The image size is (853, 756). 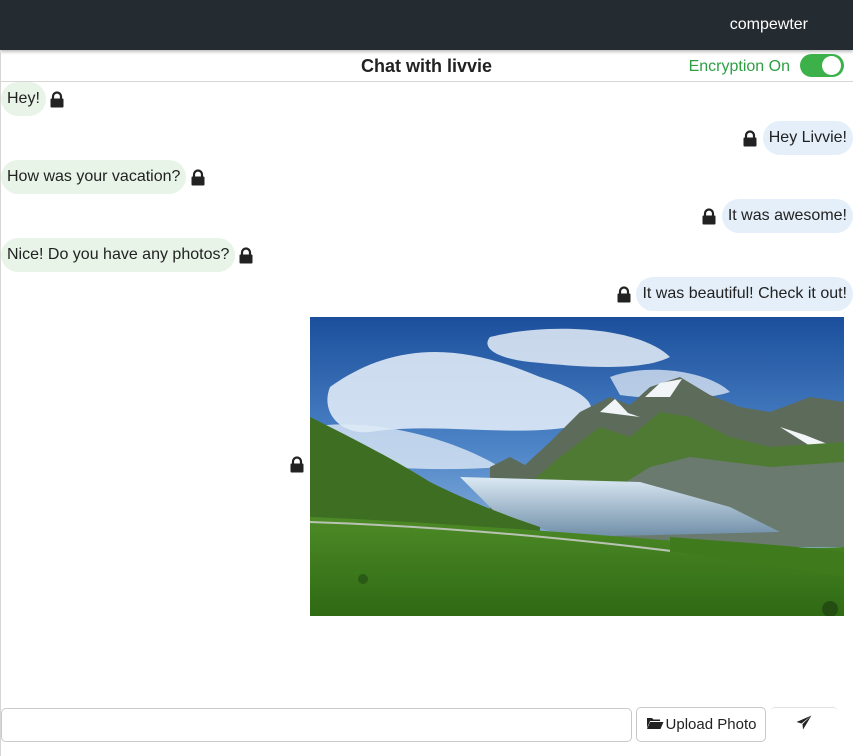 I want to click on message-bubble-outgoing: It was beautiful! Check it out!, so click(x=744, y=294).